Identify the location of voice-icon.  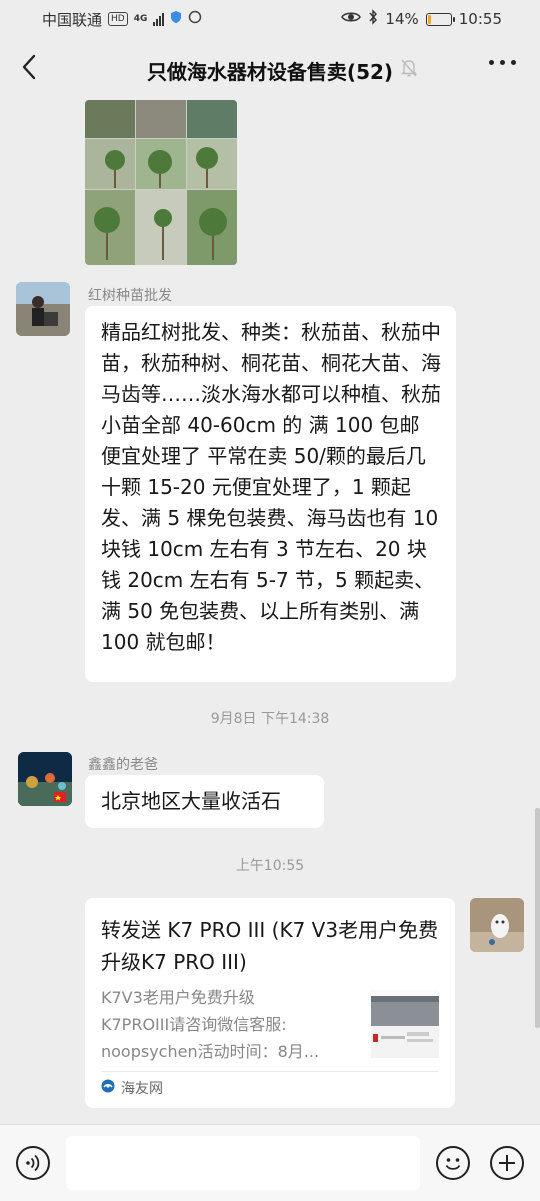
(33, 1163).